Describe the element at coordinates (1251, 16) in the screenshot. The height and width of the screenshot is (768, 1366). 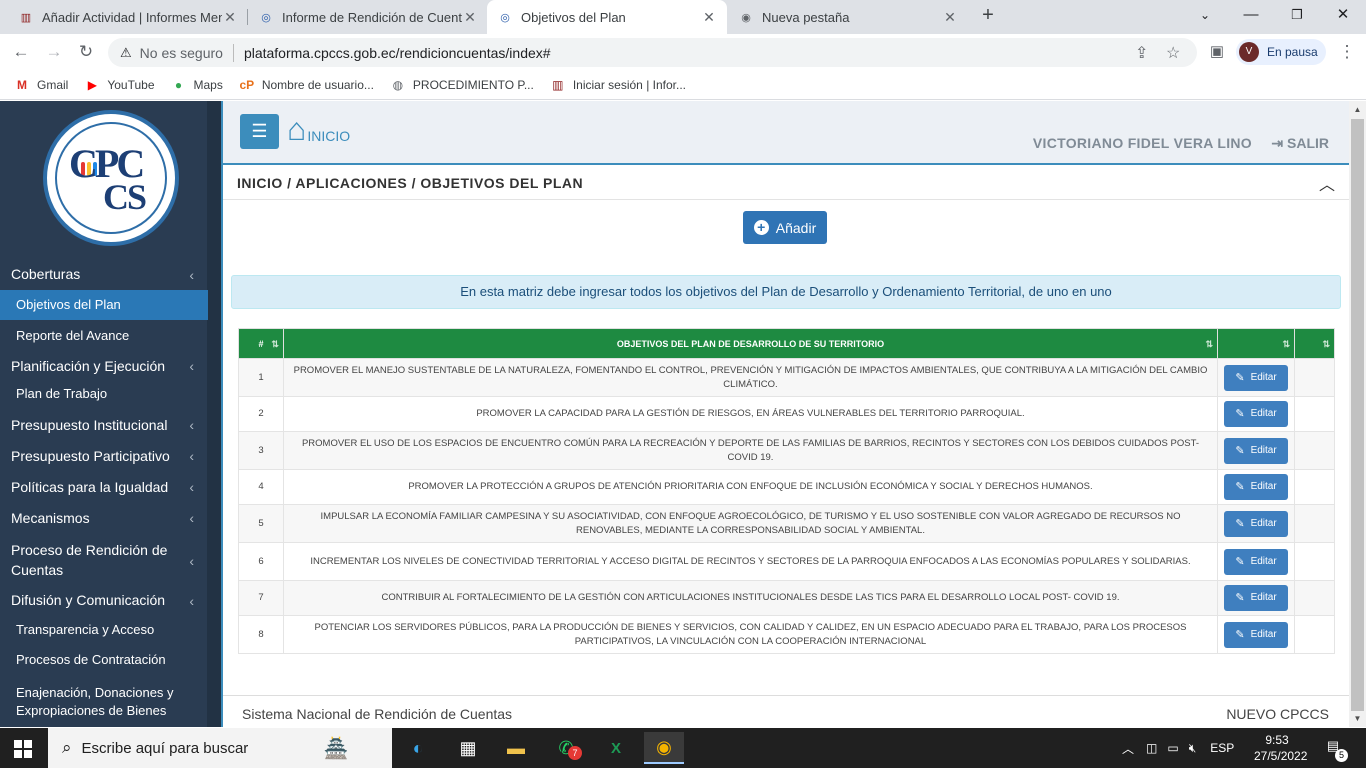
I see `minimize-icon: —` at that location.